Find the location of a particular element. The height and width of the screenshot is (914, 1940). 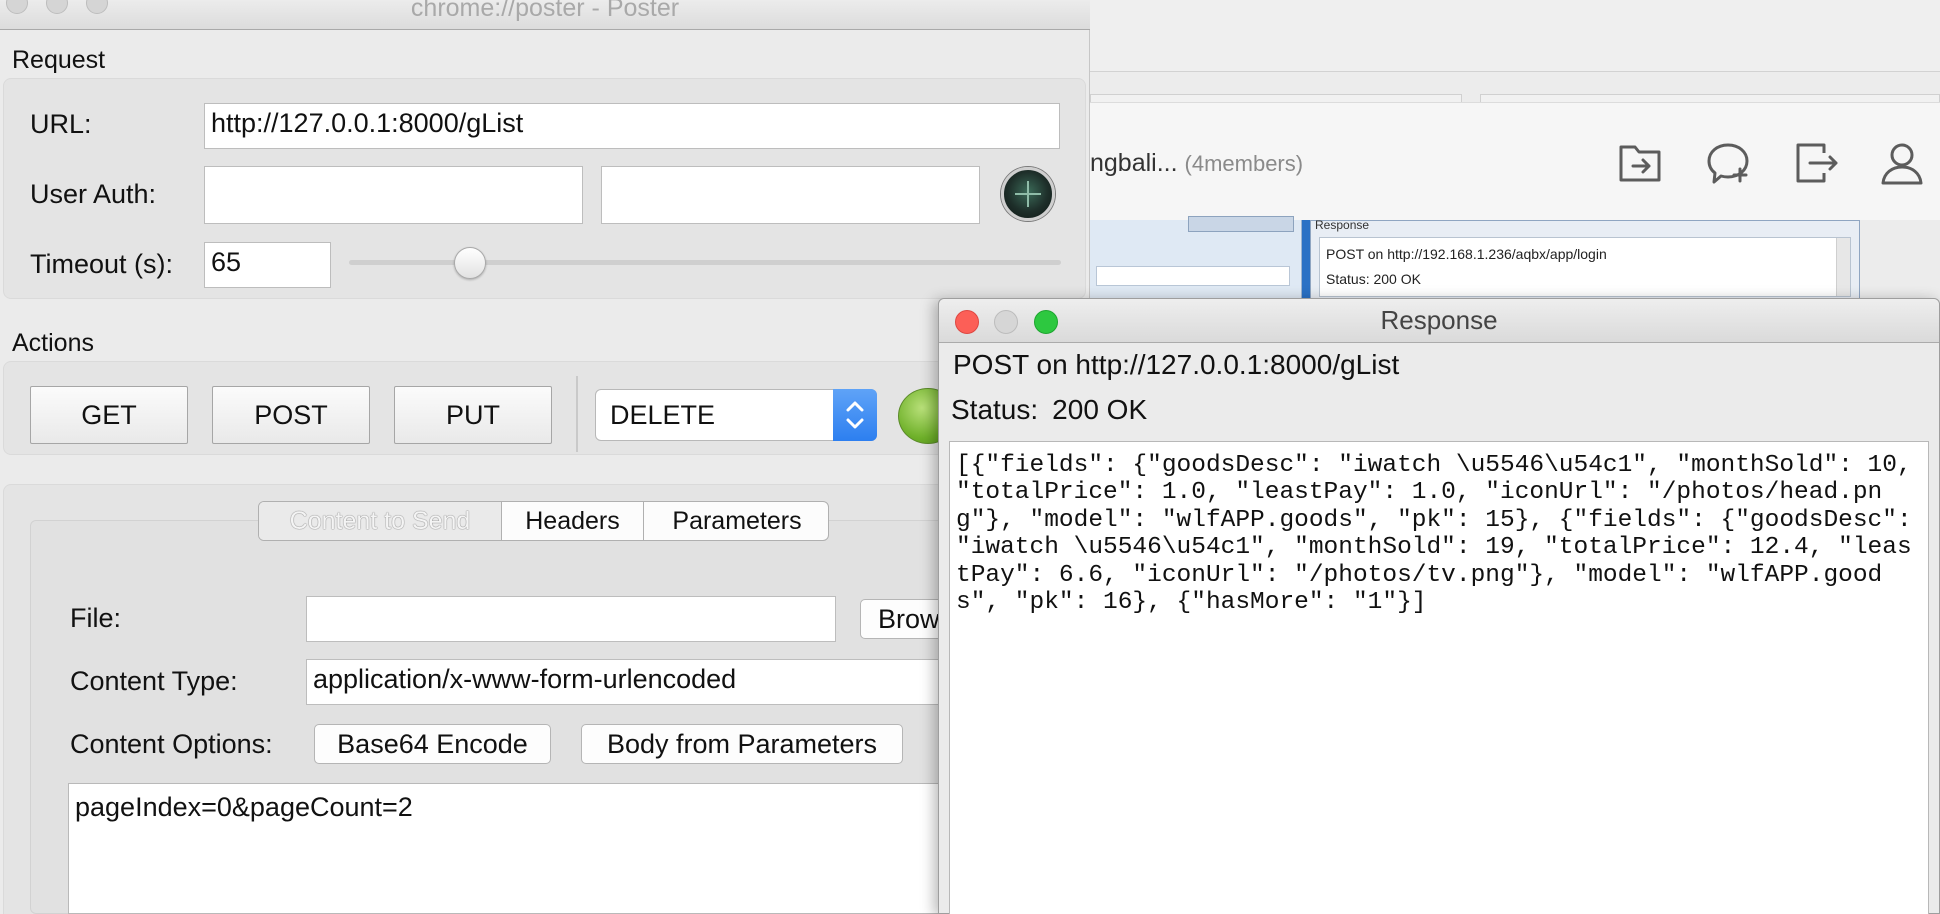

screenshot-status-line: Status: 200 OK is located at coordinates (1373, 279).